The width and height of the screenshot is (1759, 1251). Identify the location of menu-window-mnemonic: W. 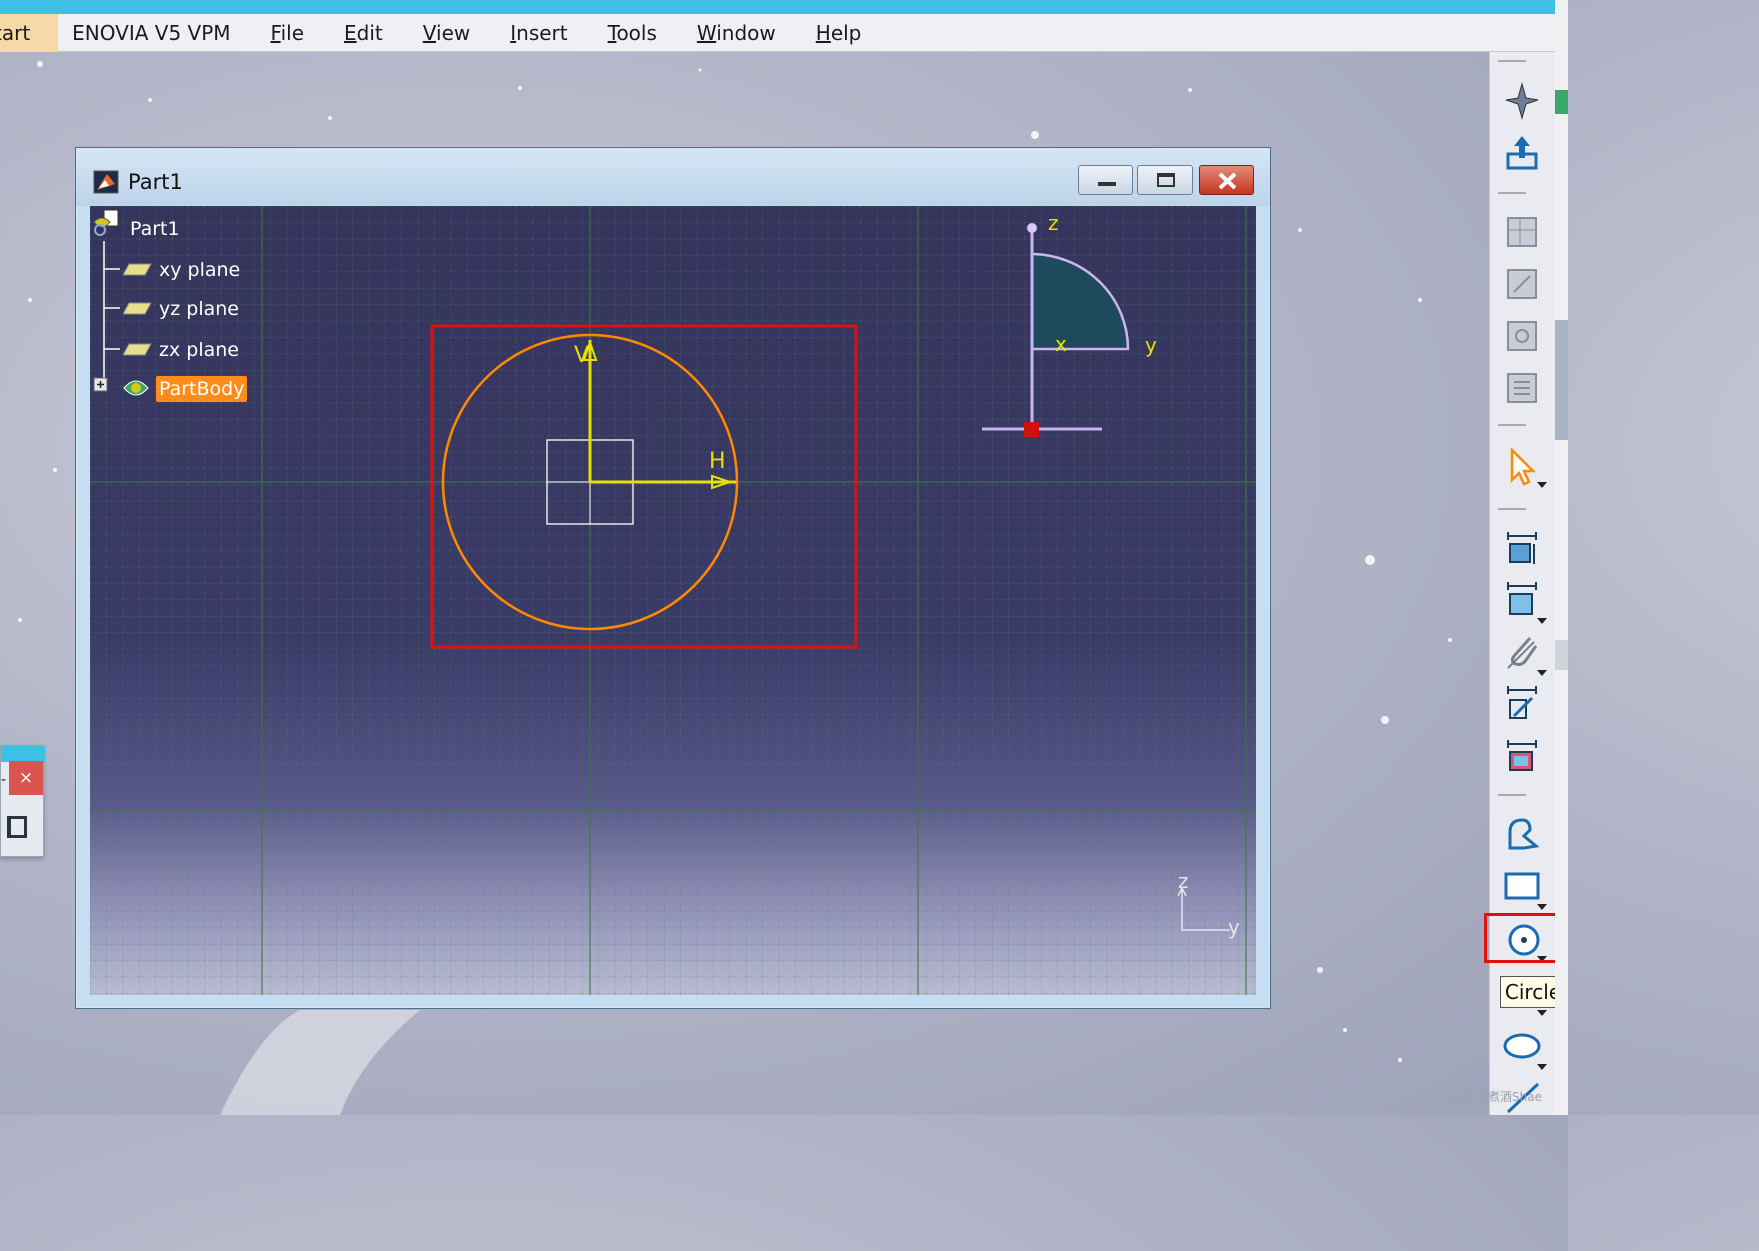
(706, 32).